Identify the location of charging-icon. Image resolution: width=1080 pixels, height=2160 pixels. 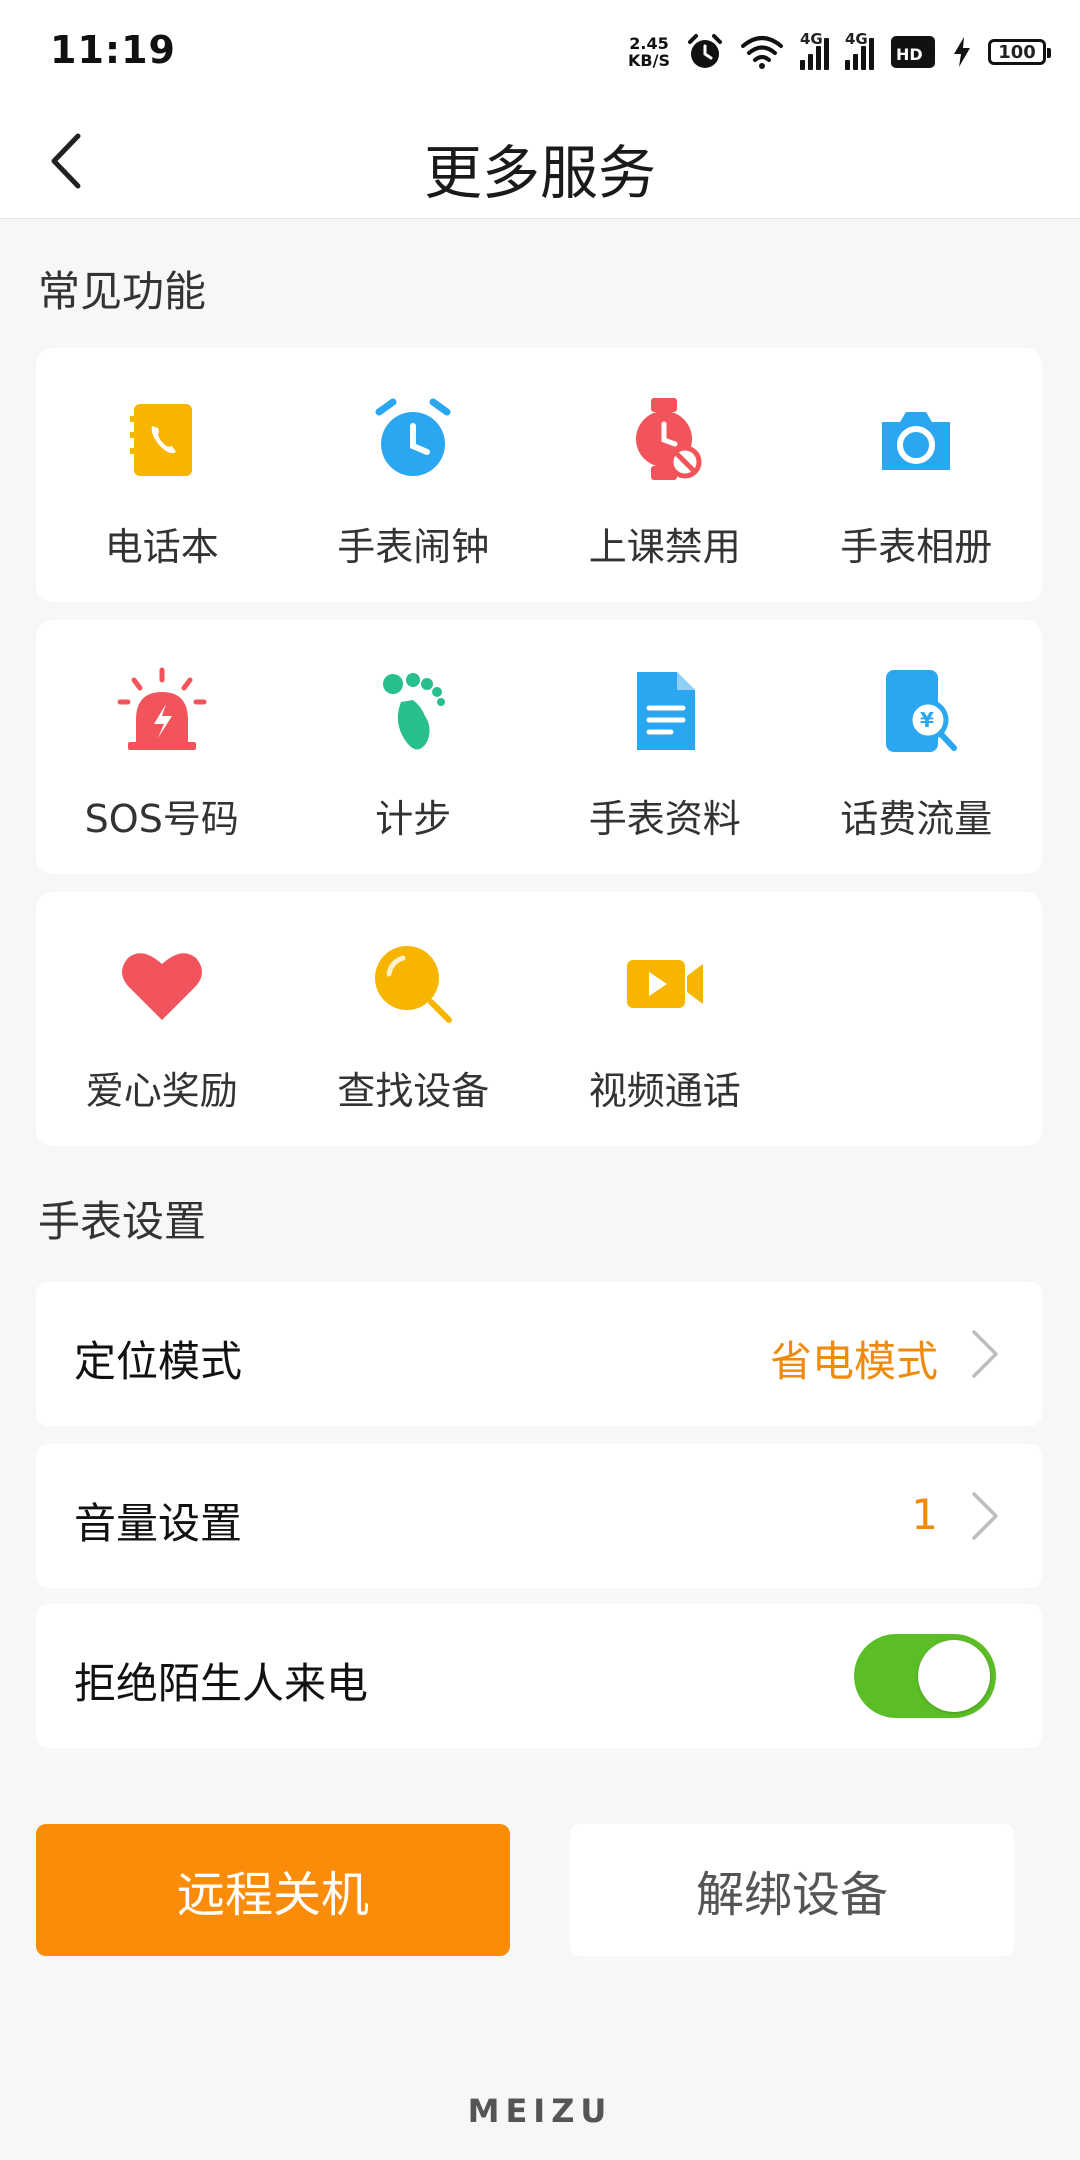
(962, 52).